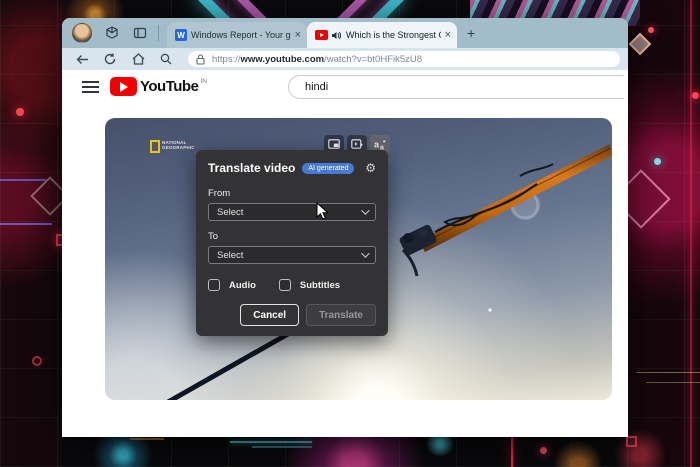 The width and height of the screenshot is (700, 467). Describe the element at coordinates (471, 33) in the screenshot. I see `new-tab-button: +` at that location.